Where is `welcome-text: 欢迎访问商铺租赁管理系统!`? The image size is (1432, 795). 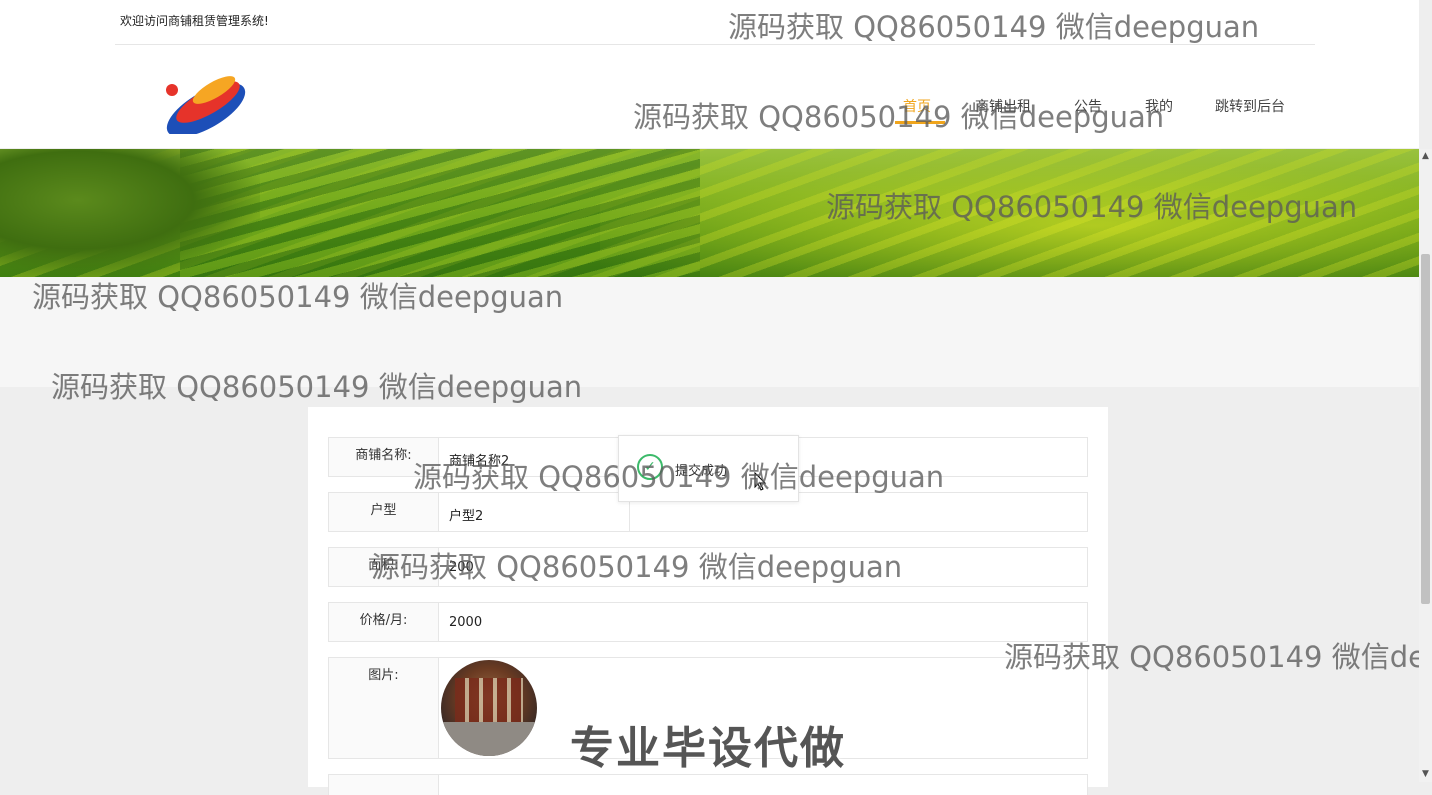
welcome-text: 欢迎访问商铺租赁管理系统! is located at coordinates (194, 21).